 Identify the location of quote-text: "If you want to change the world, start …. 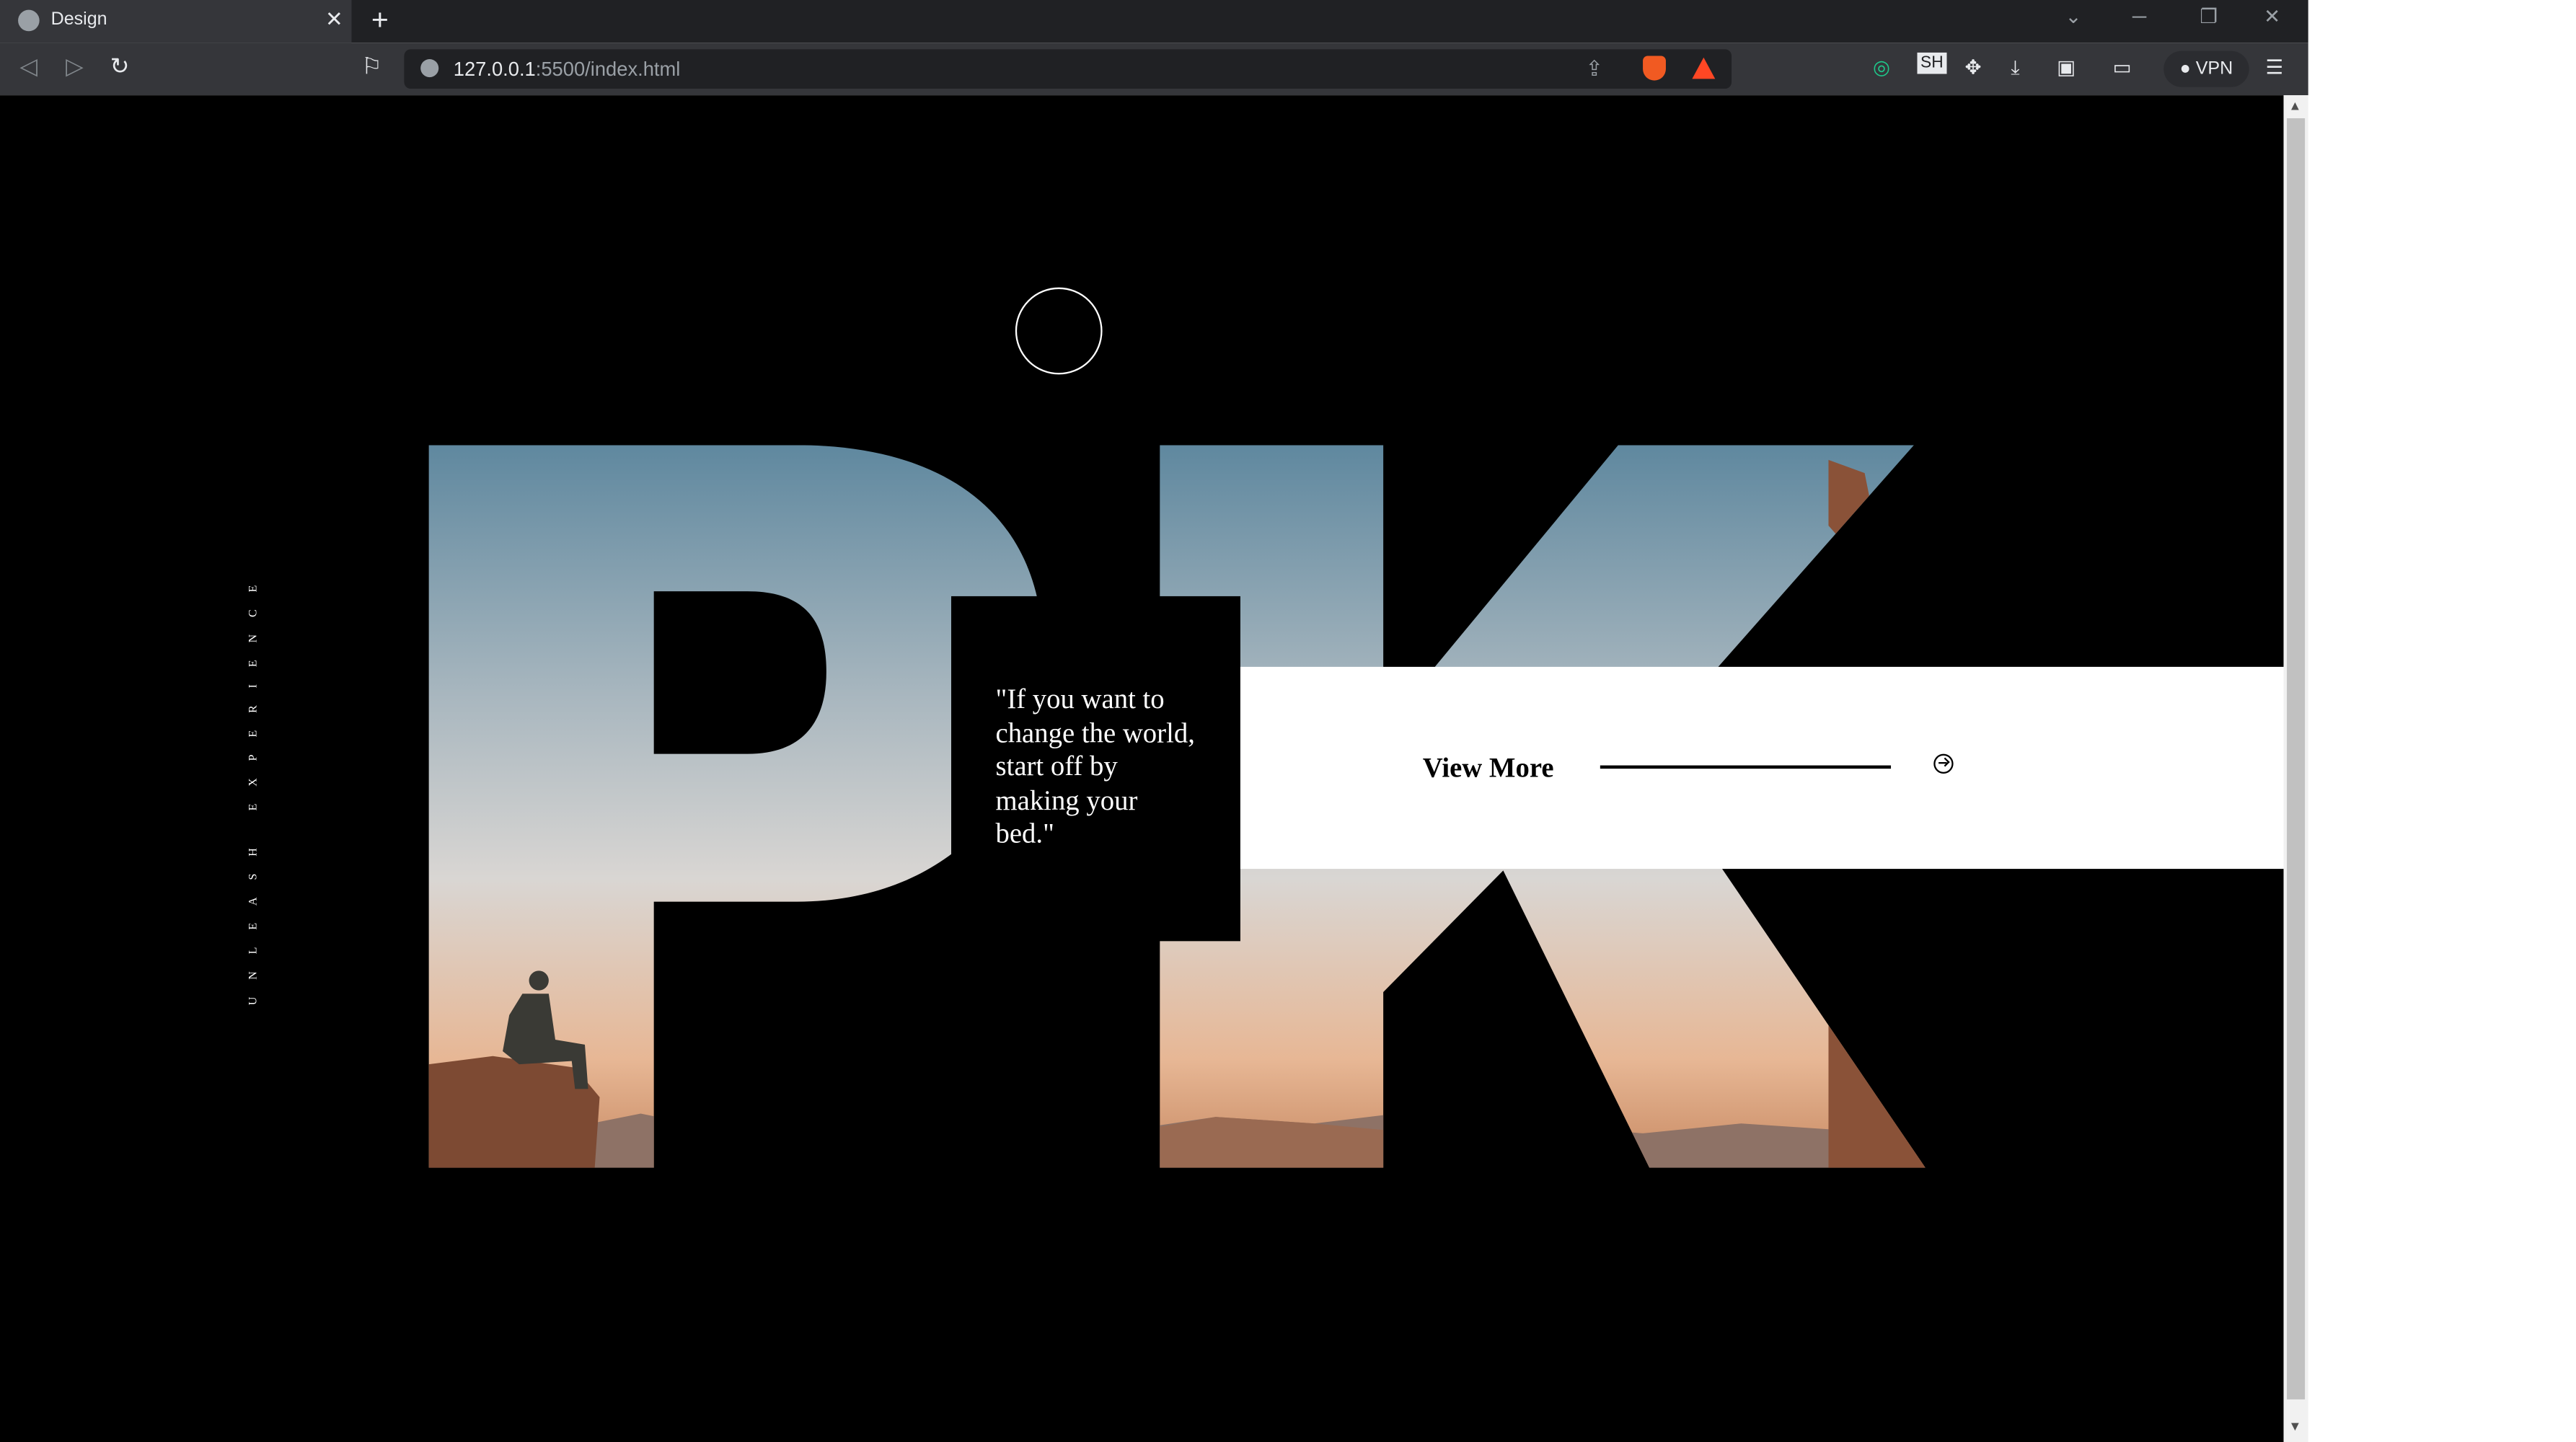
(1095, 766).